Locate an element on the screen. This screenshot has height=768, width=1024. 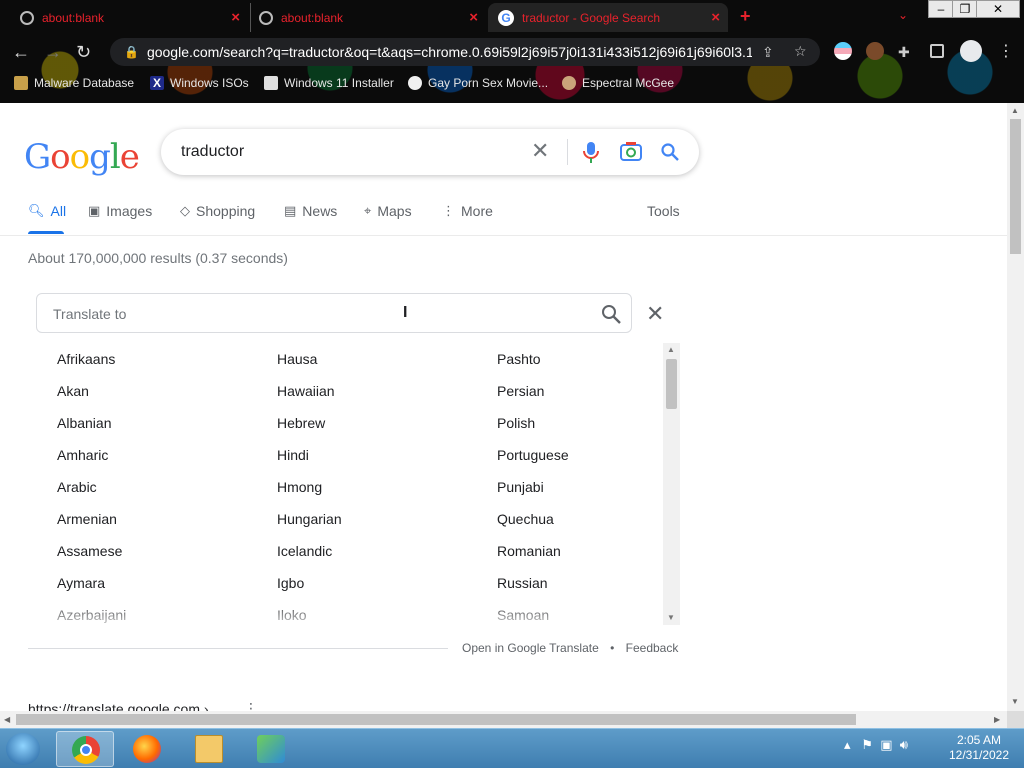
show-hidden-icons-icon: ▴ is located at coordinates (847, 744).